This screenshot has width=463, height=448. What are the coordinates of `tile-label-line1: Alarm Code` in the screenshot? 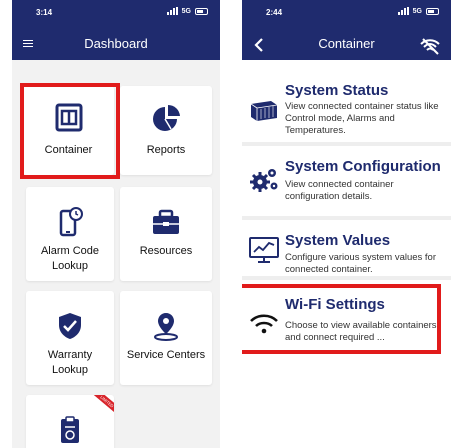 It's located at (70, 251).